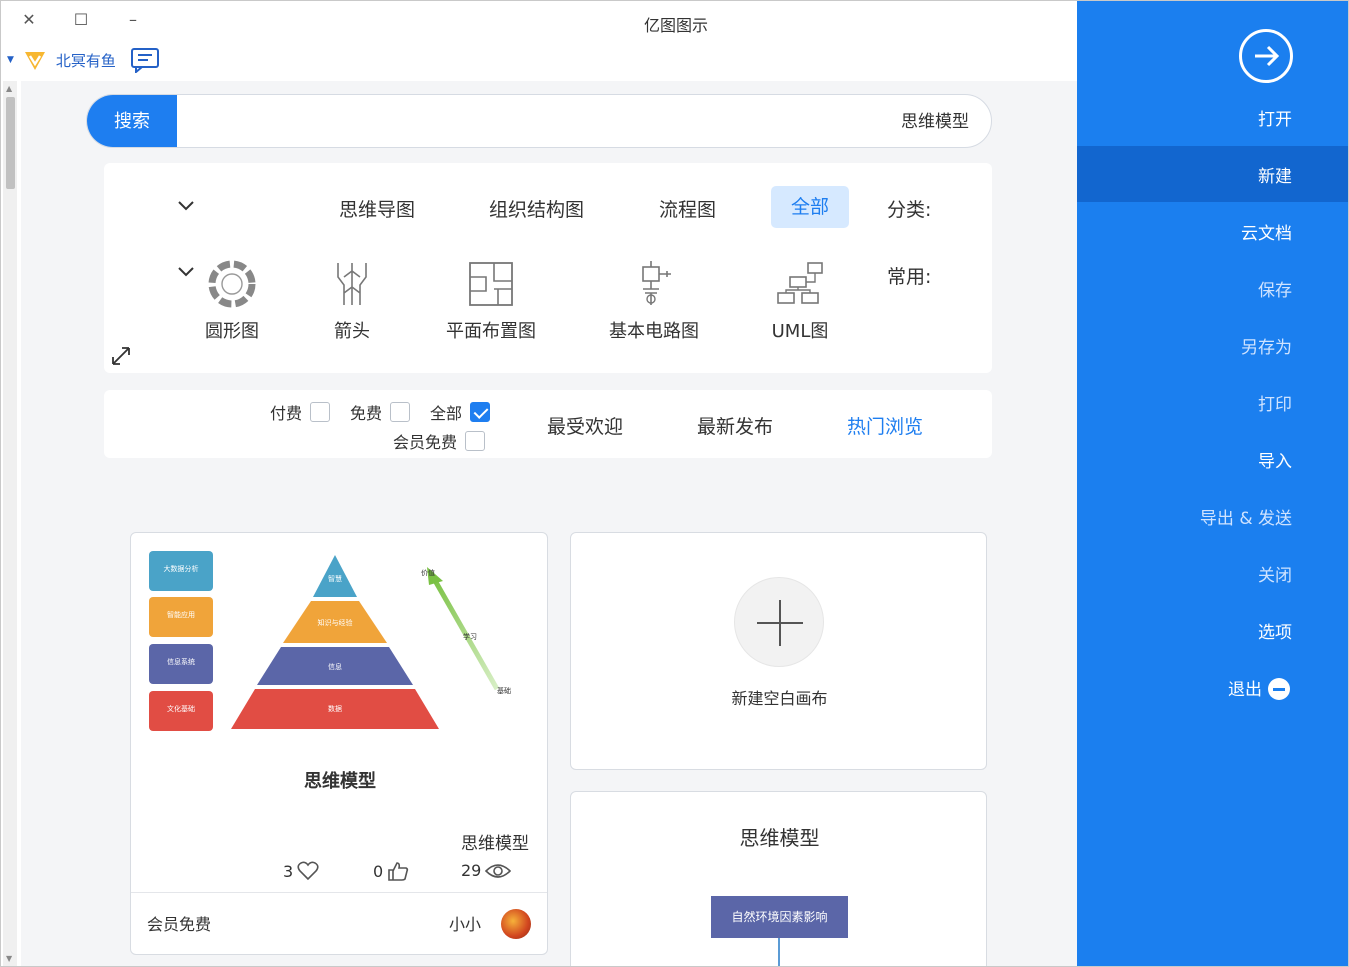 Image resolution: width=1349 pixels, height=967 pixels. What do you see at coordinates (308, 871) in the screenshot?
I see `heart-icon` at bounding box center [308, 871].